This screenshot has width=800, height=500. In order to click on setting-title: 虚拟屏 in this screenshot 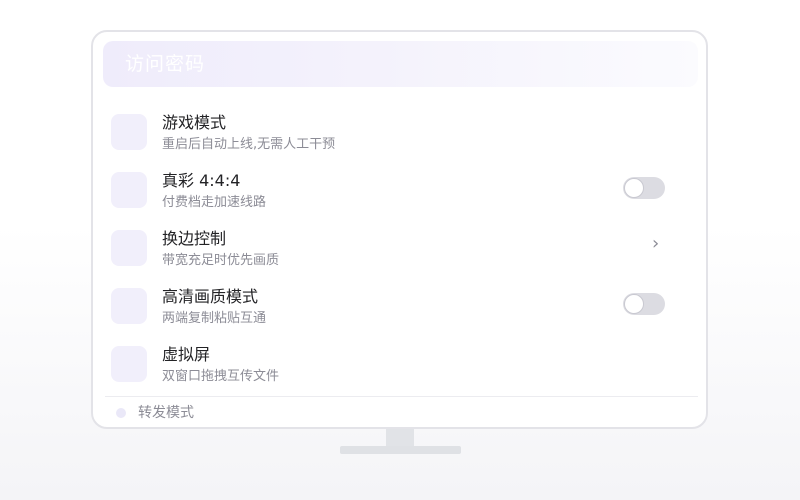, I will do `click(186, 354)`.